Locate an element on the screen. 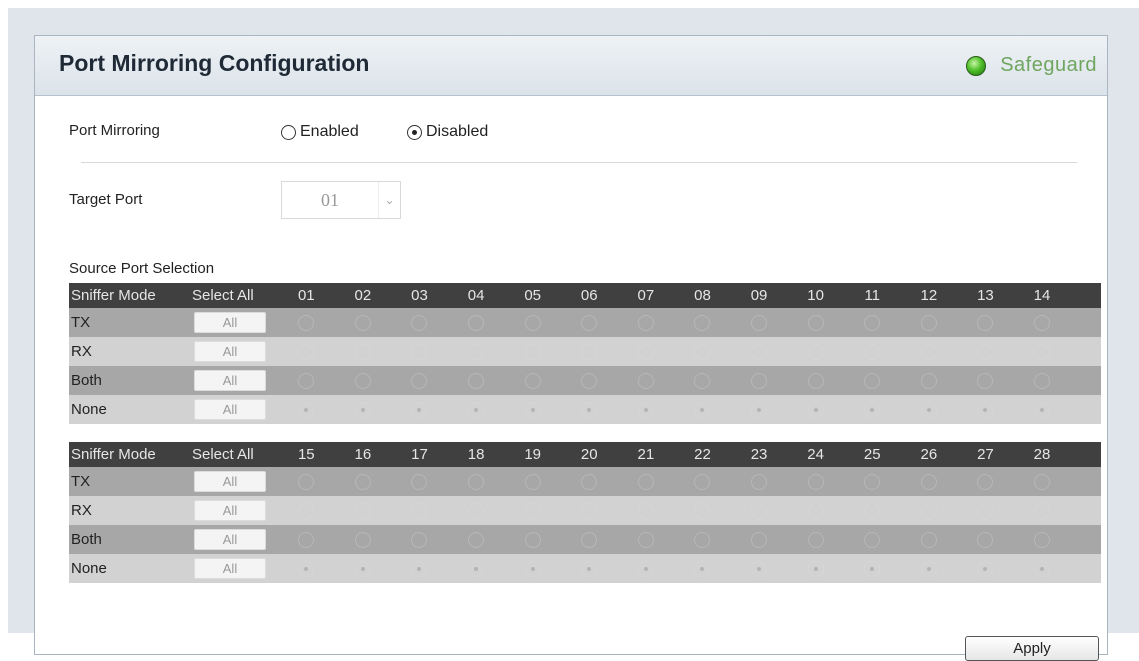  chevron-down-icon: ⌄ is located at coordinates (389, 200).